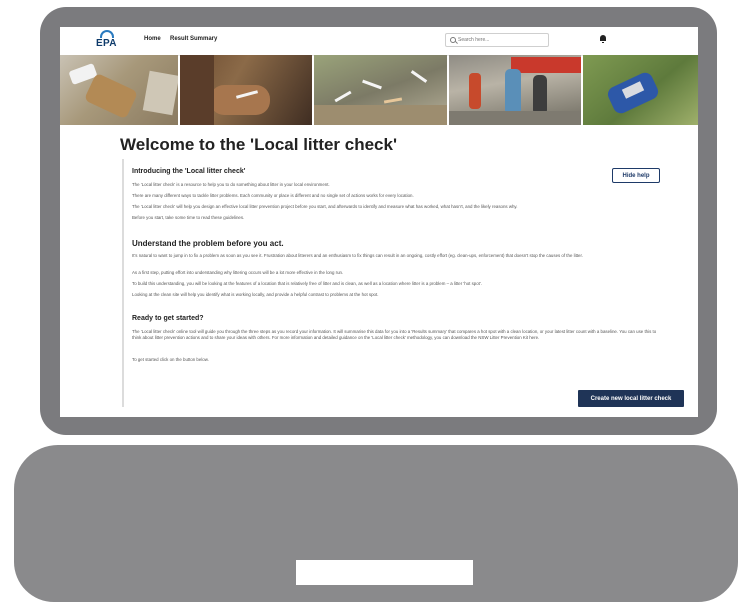  I want to click on search-icon, so click(453, 40).